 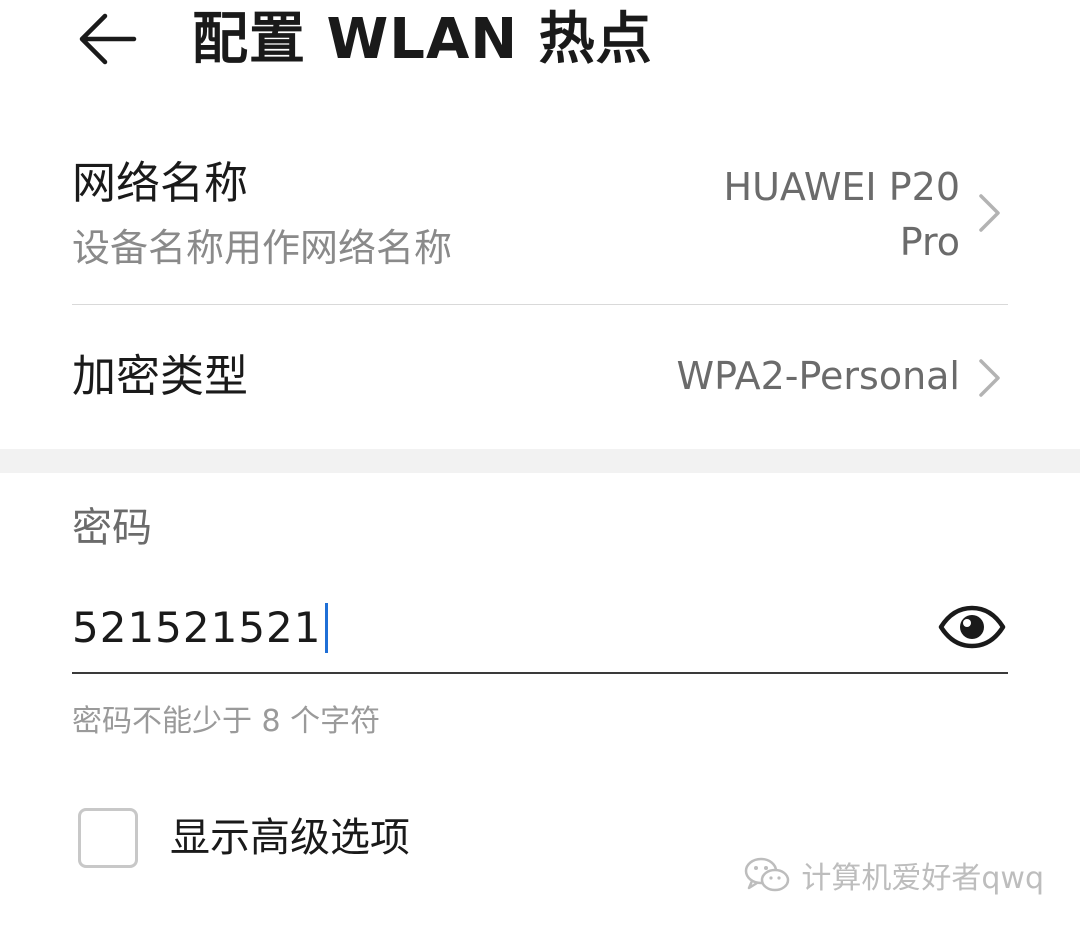 What do you see at coordinates (540, 461) in the screenshot?
I see `section-separator` at bounding box center [540, 461].